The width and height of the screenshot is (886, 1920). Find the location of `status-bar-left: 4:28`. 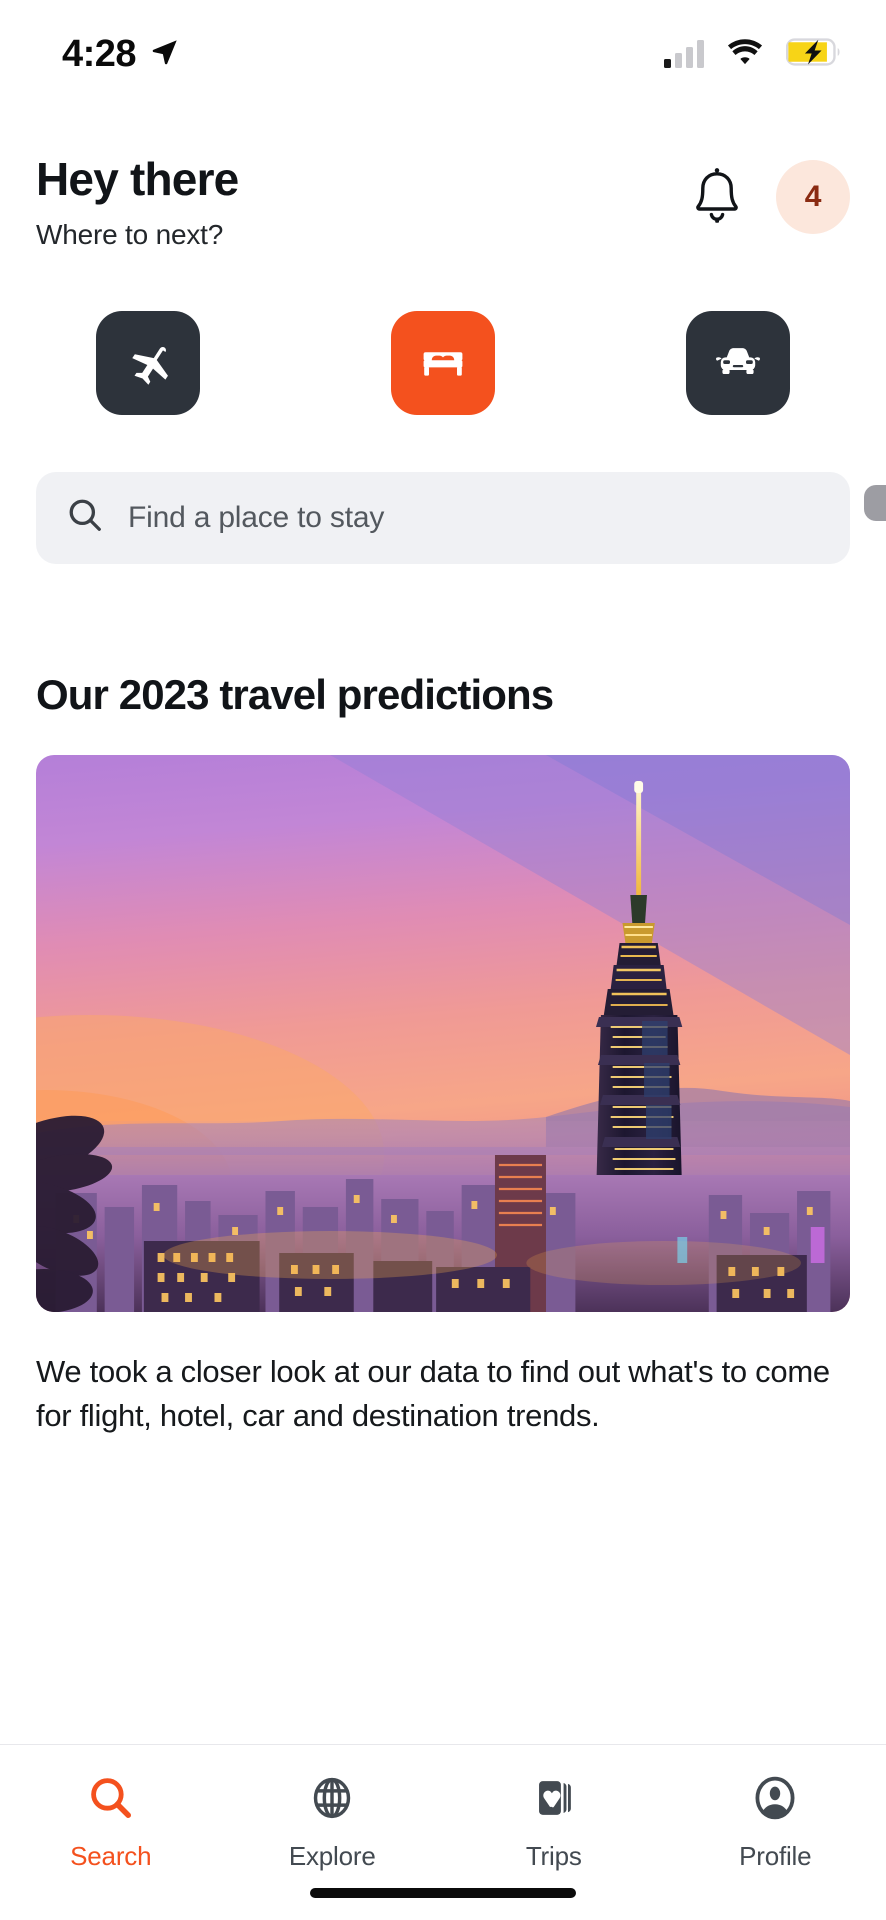

status-bar-left: 4:28 is located at coordinates (121, 54).